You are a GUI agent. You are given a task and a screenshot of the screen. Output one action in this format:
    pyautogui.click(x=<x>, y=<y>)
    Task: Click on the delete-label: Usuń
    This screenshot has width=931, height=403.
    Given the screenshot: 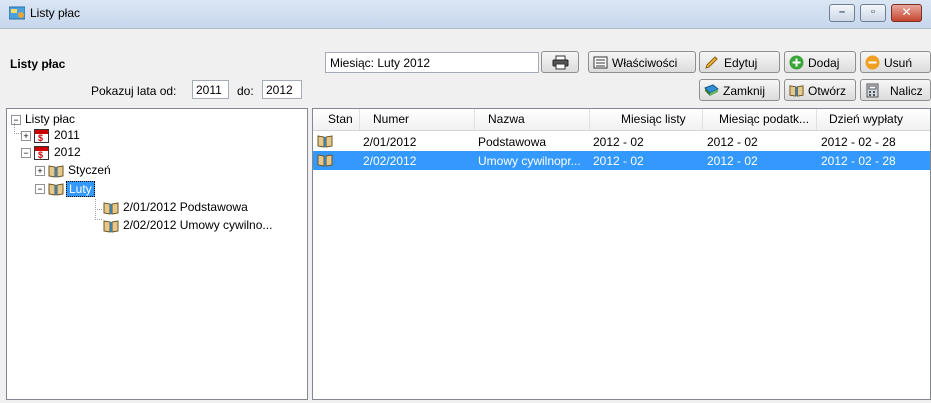 What is the action you would take?
    pyautogui.click(x=898, y=63)
    